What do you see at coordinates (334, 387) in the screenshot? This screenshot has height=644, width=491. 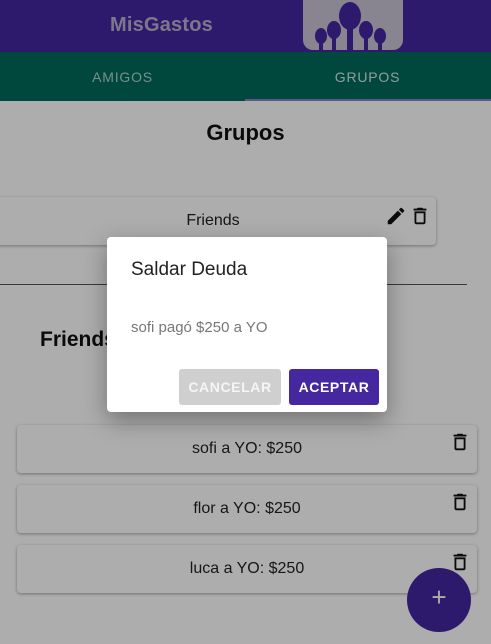 I see `accept-button: ACEPTAR` at bounding box center [334, 387].